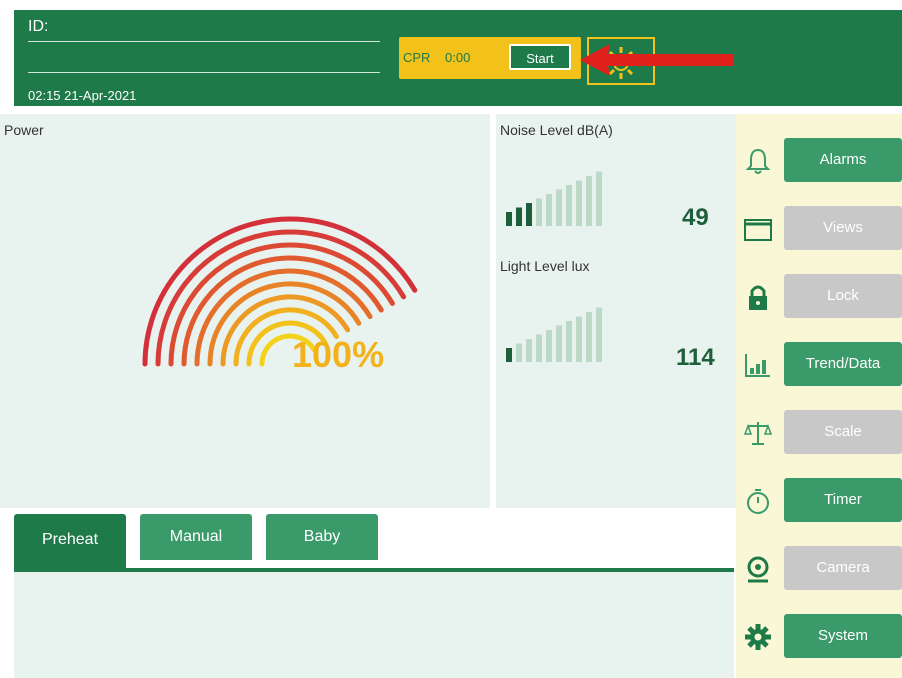 The height and width of the screenshot is (678, 902). Describe the element at coordinates (38, 26) in the screenshot. I see `patient-id-label: ID:` at that location.